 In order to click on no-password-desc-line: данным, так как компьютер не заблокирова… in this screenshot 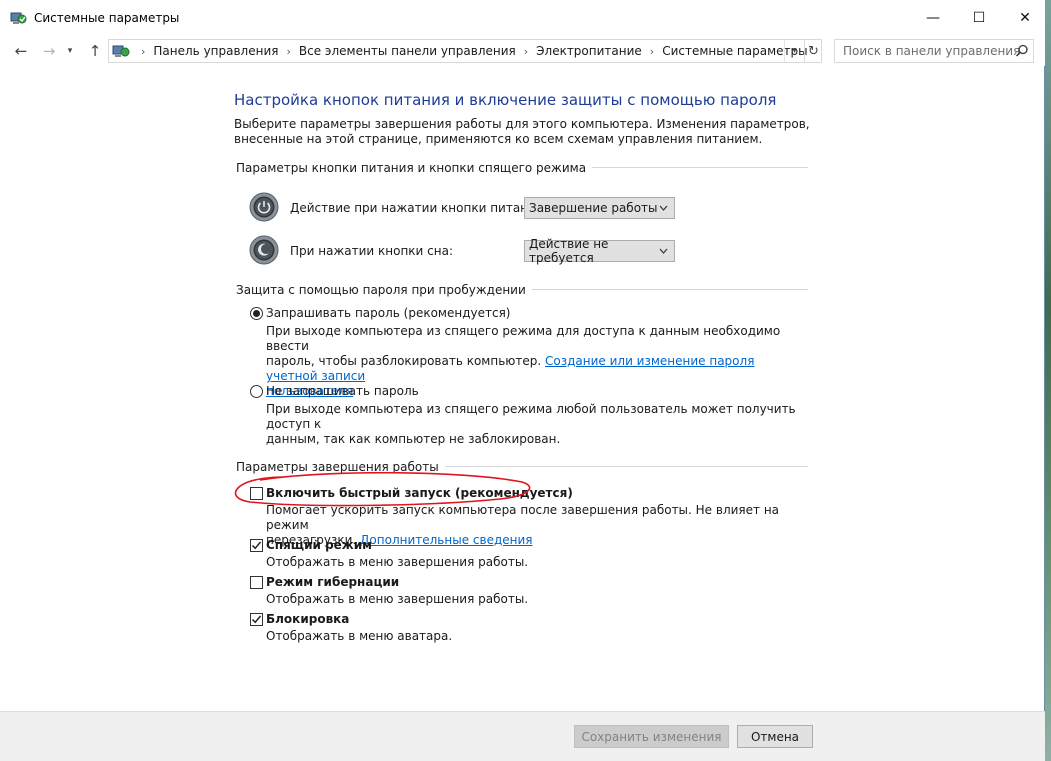, I will do `click(413, 439)`.